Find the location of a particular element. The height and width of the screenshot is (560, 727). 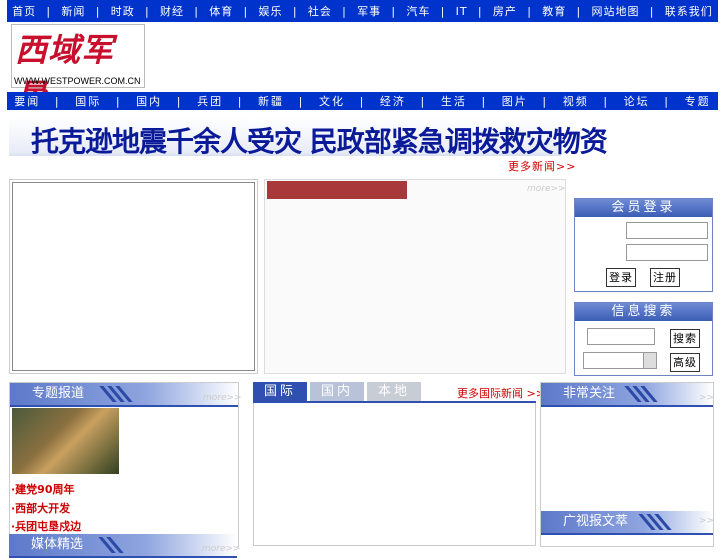

sub-nav-bar: 要闻 | 国际 | 国内 | 兵团 | 新疆 | 文化 | 经济 | 生活 | 图片 | 视频 | 论坛 | 专题 is located at coordinates (362, 101).